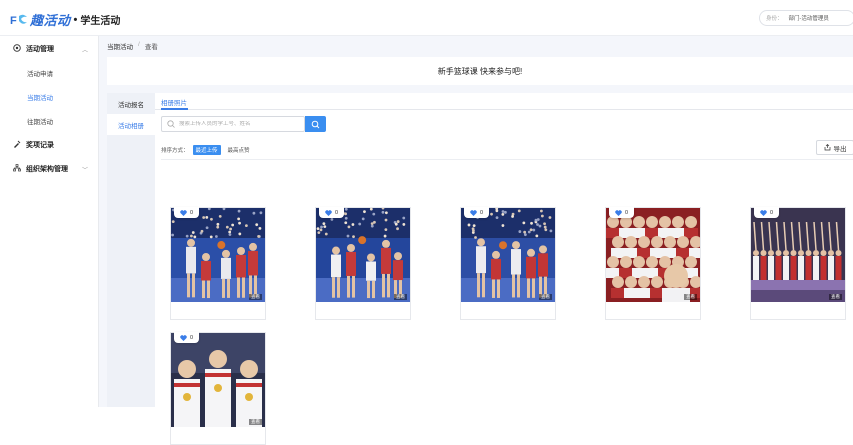  What do you see at coordinates (120, 46) in the screenshot?
I see `breadcrumb-parent: 当期活动` at bounding box center [120, 46].